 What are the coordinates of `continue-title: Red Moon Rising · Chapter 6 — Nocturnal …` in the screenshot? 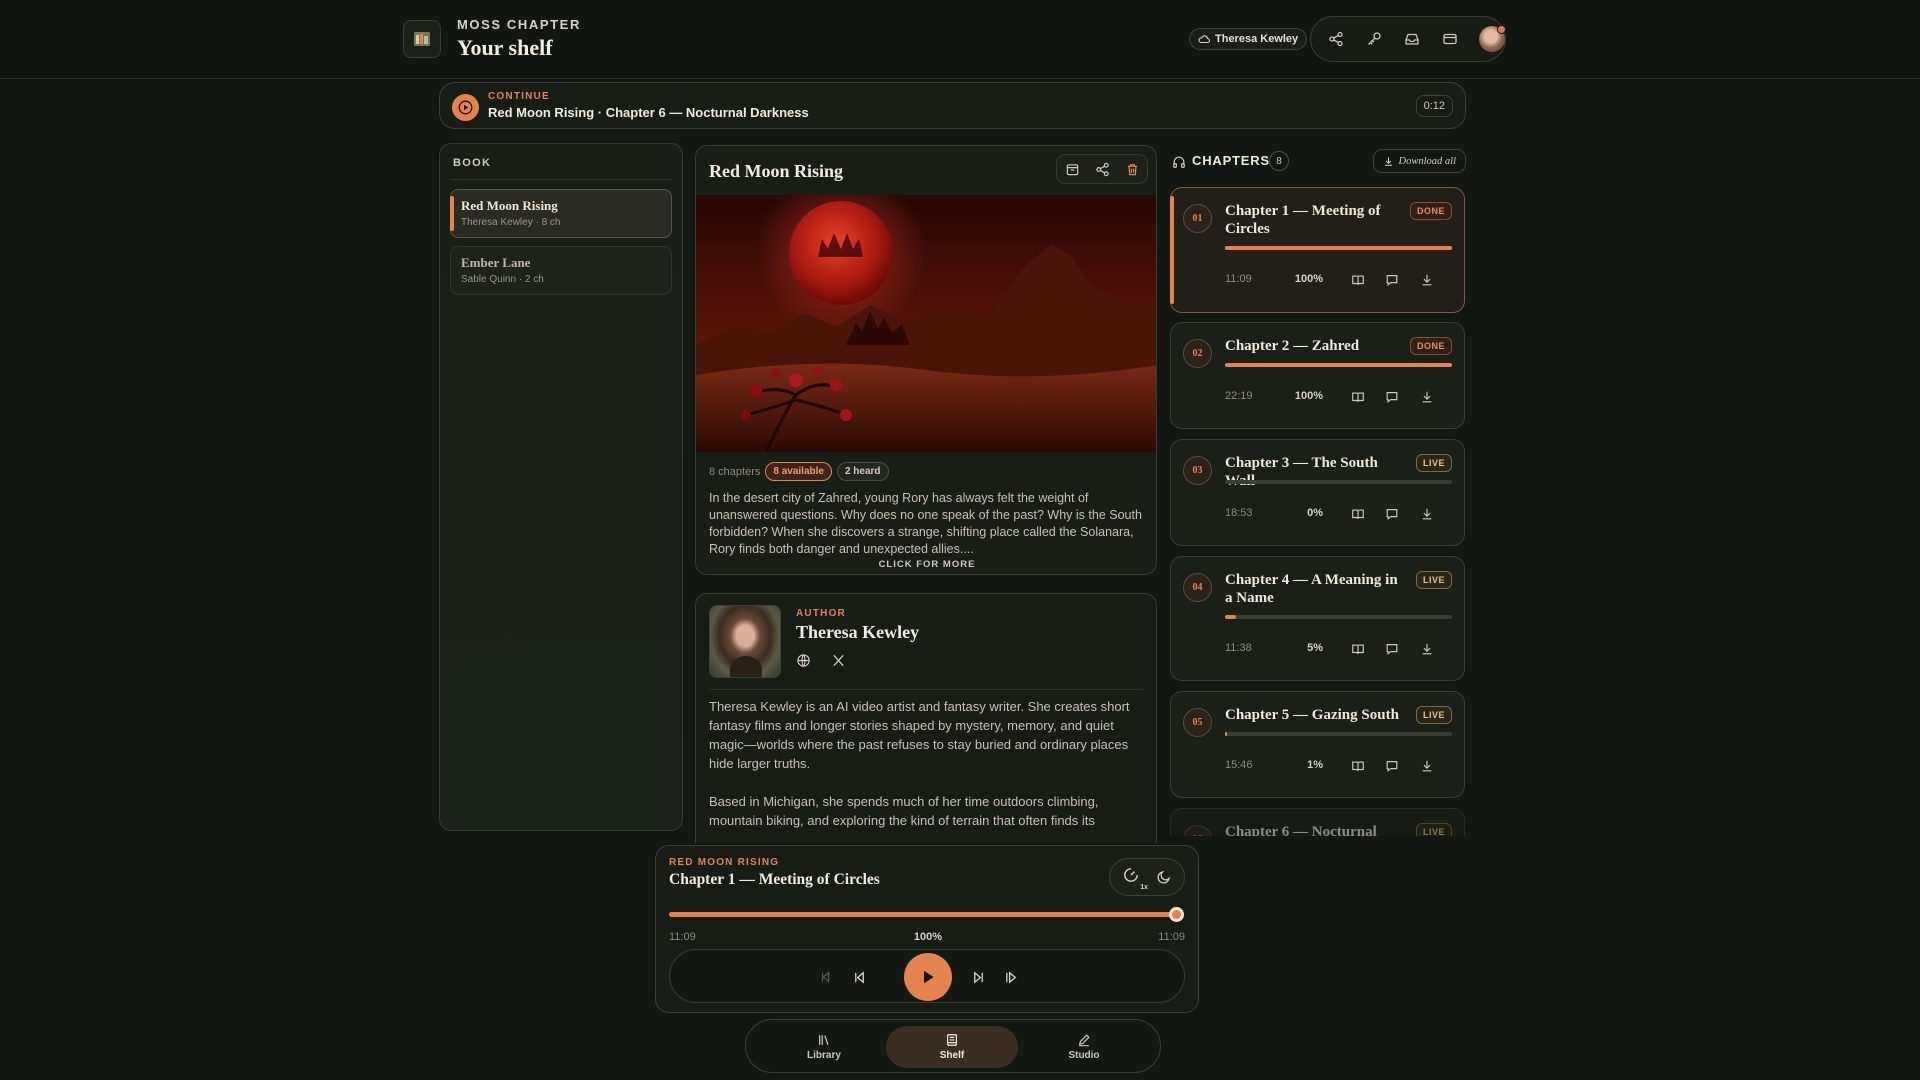 It's located at (648, 112).